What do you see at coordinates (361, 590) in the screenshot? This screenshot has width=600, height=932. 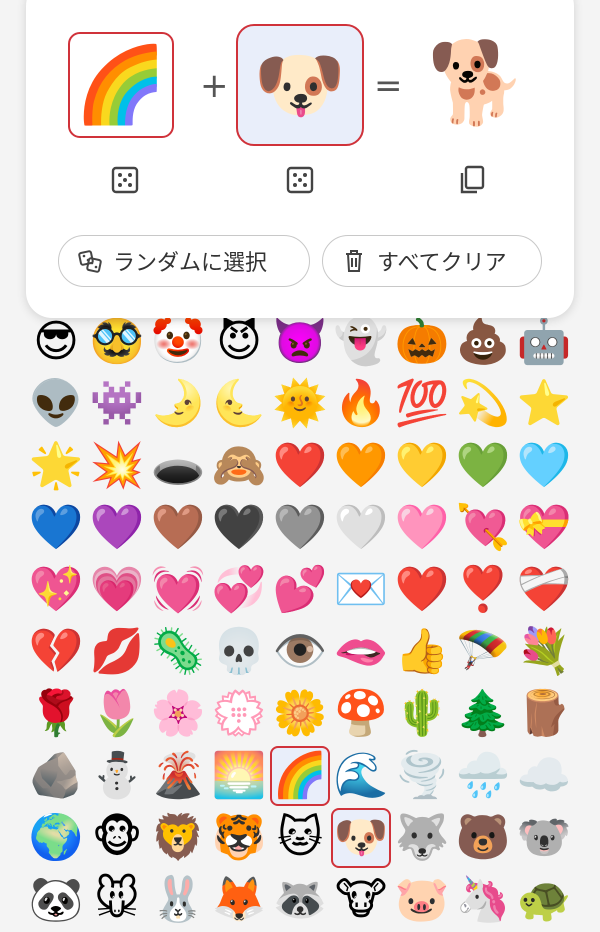 I see `grid-emoji: 💌` at bounding box center [361, 590].